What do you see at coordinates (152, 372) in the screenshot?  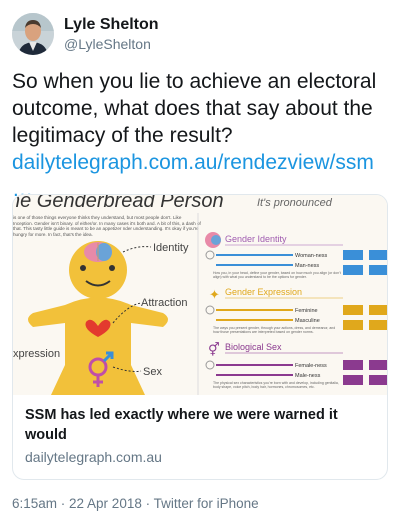 I see `label-sex: Sex` at bounding box center [152, 372].